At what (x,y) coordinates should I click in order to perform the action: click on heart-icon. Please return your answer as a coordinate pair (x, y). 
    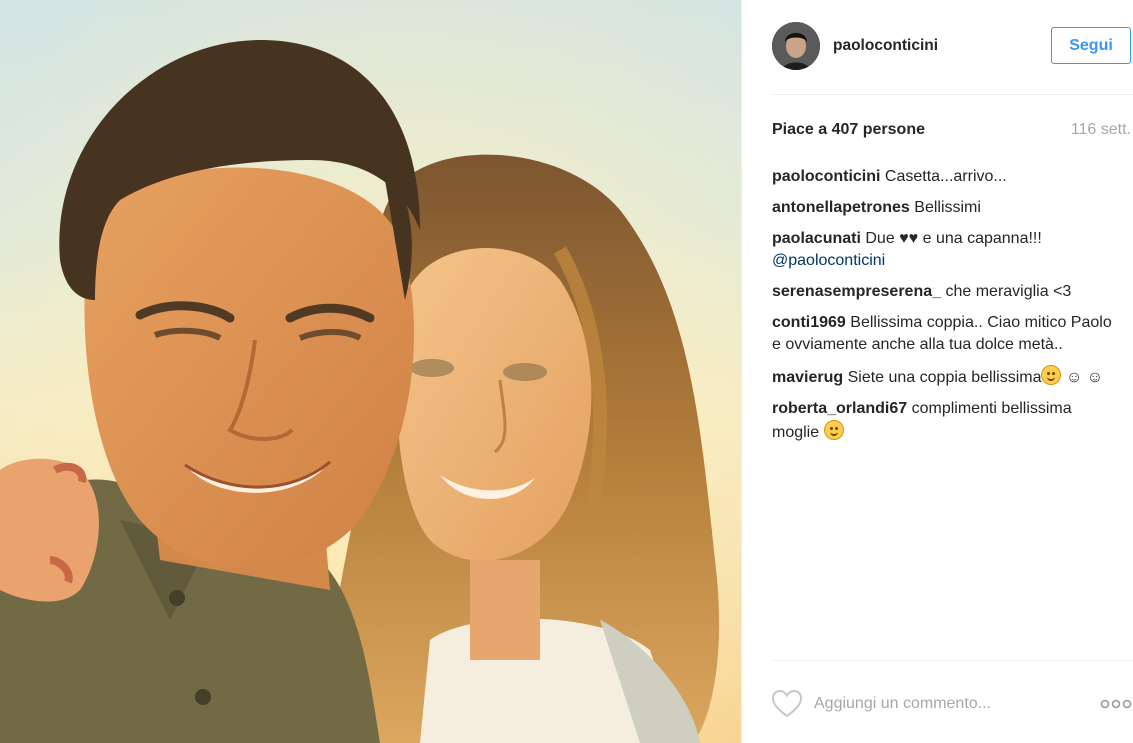
    Looking at the image, I should click on (787, 704).